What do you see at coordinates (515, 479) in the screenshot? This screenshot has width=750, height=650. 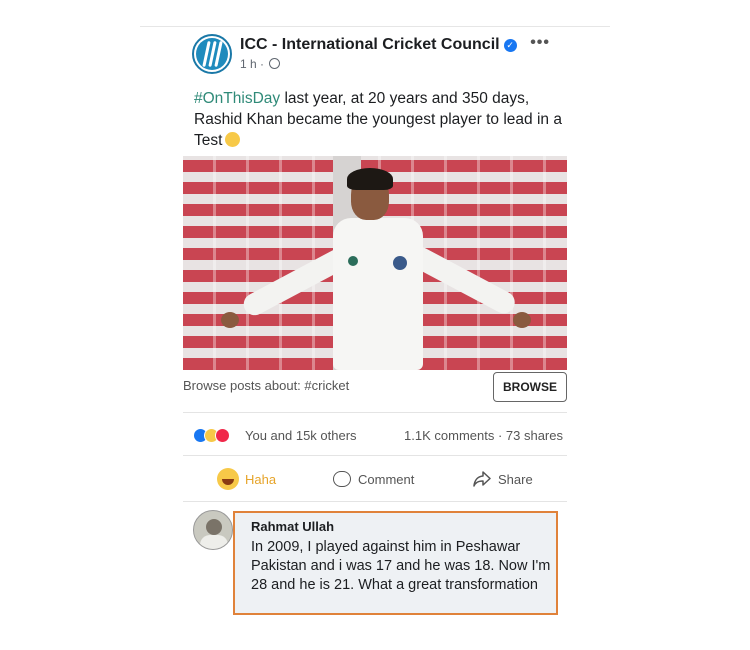 I see `share-label: Share` at bounding box center [515, 479].